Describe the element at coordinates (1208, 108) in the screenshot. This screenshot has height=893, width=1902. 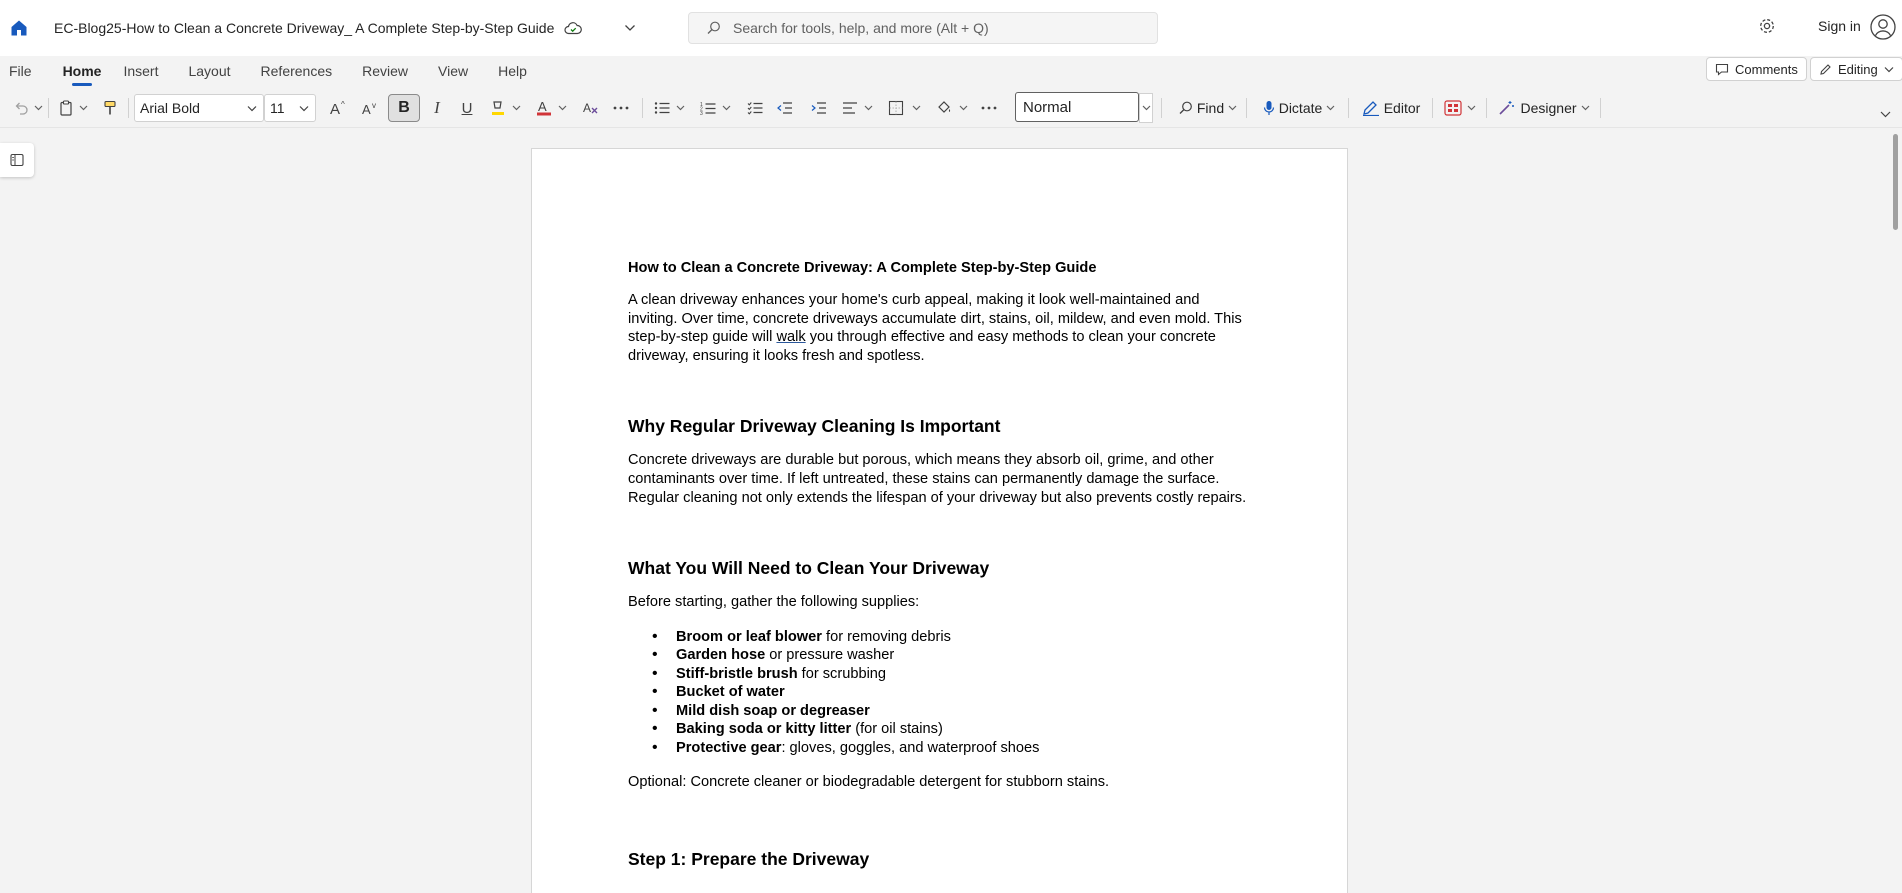
I see `find-button: Find` at that location.